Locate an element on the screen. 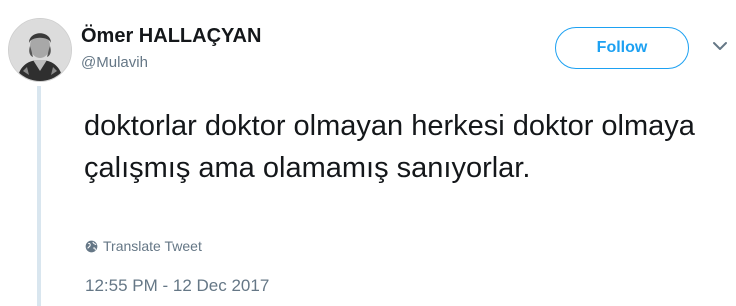  translate-tweet-label: Translate Tweet is located at coordinates (152, 246).